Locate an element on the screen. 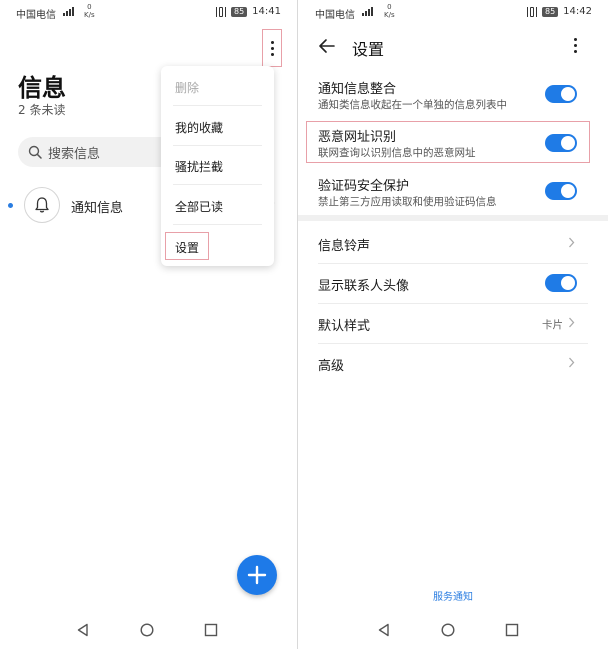  service-notification-link: 服务通知 is located at coordinates (453, 595).